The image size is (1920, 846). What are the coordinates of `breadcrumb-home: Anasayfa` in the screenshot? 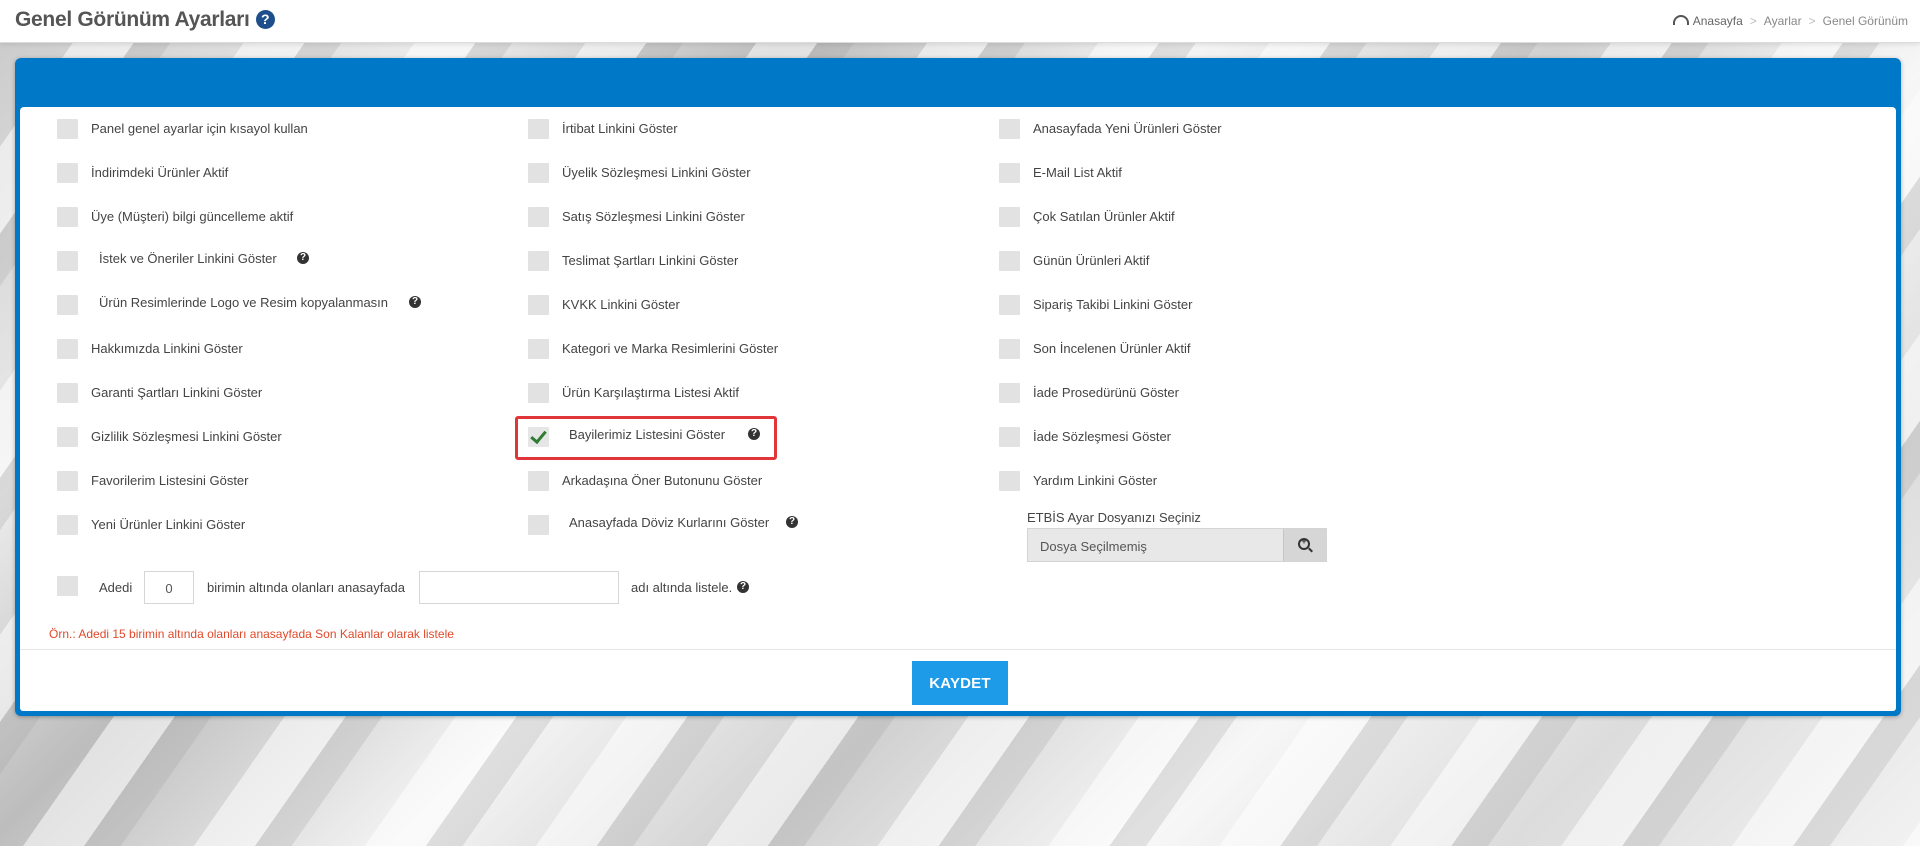 It's located at (1718, 21).